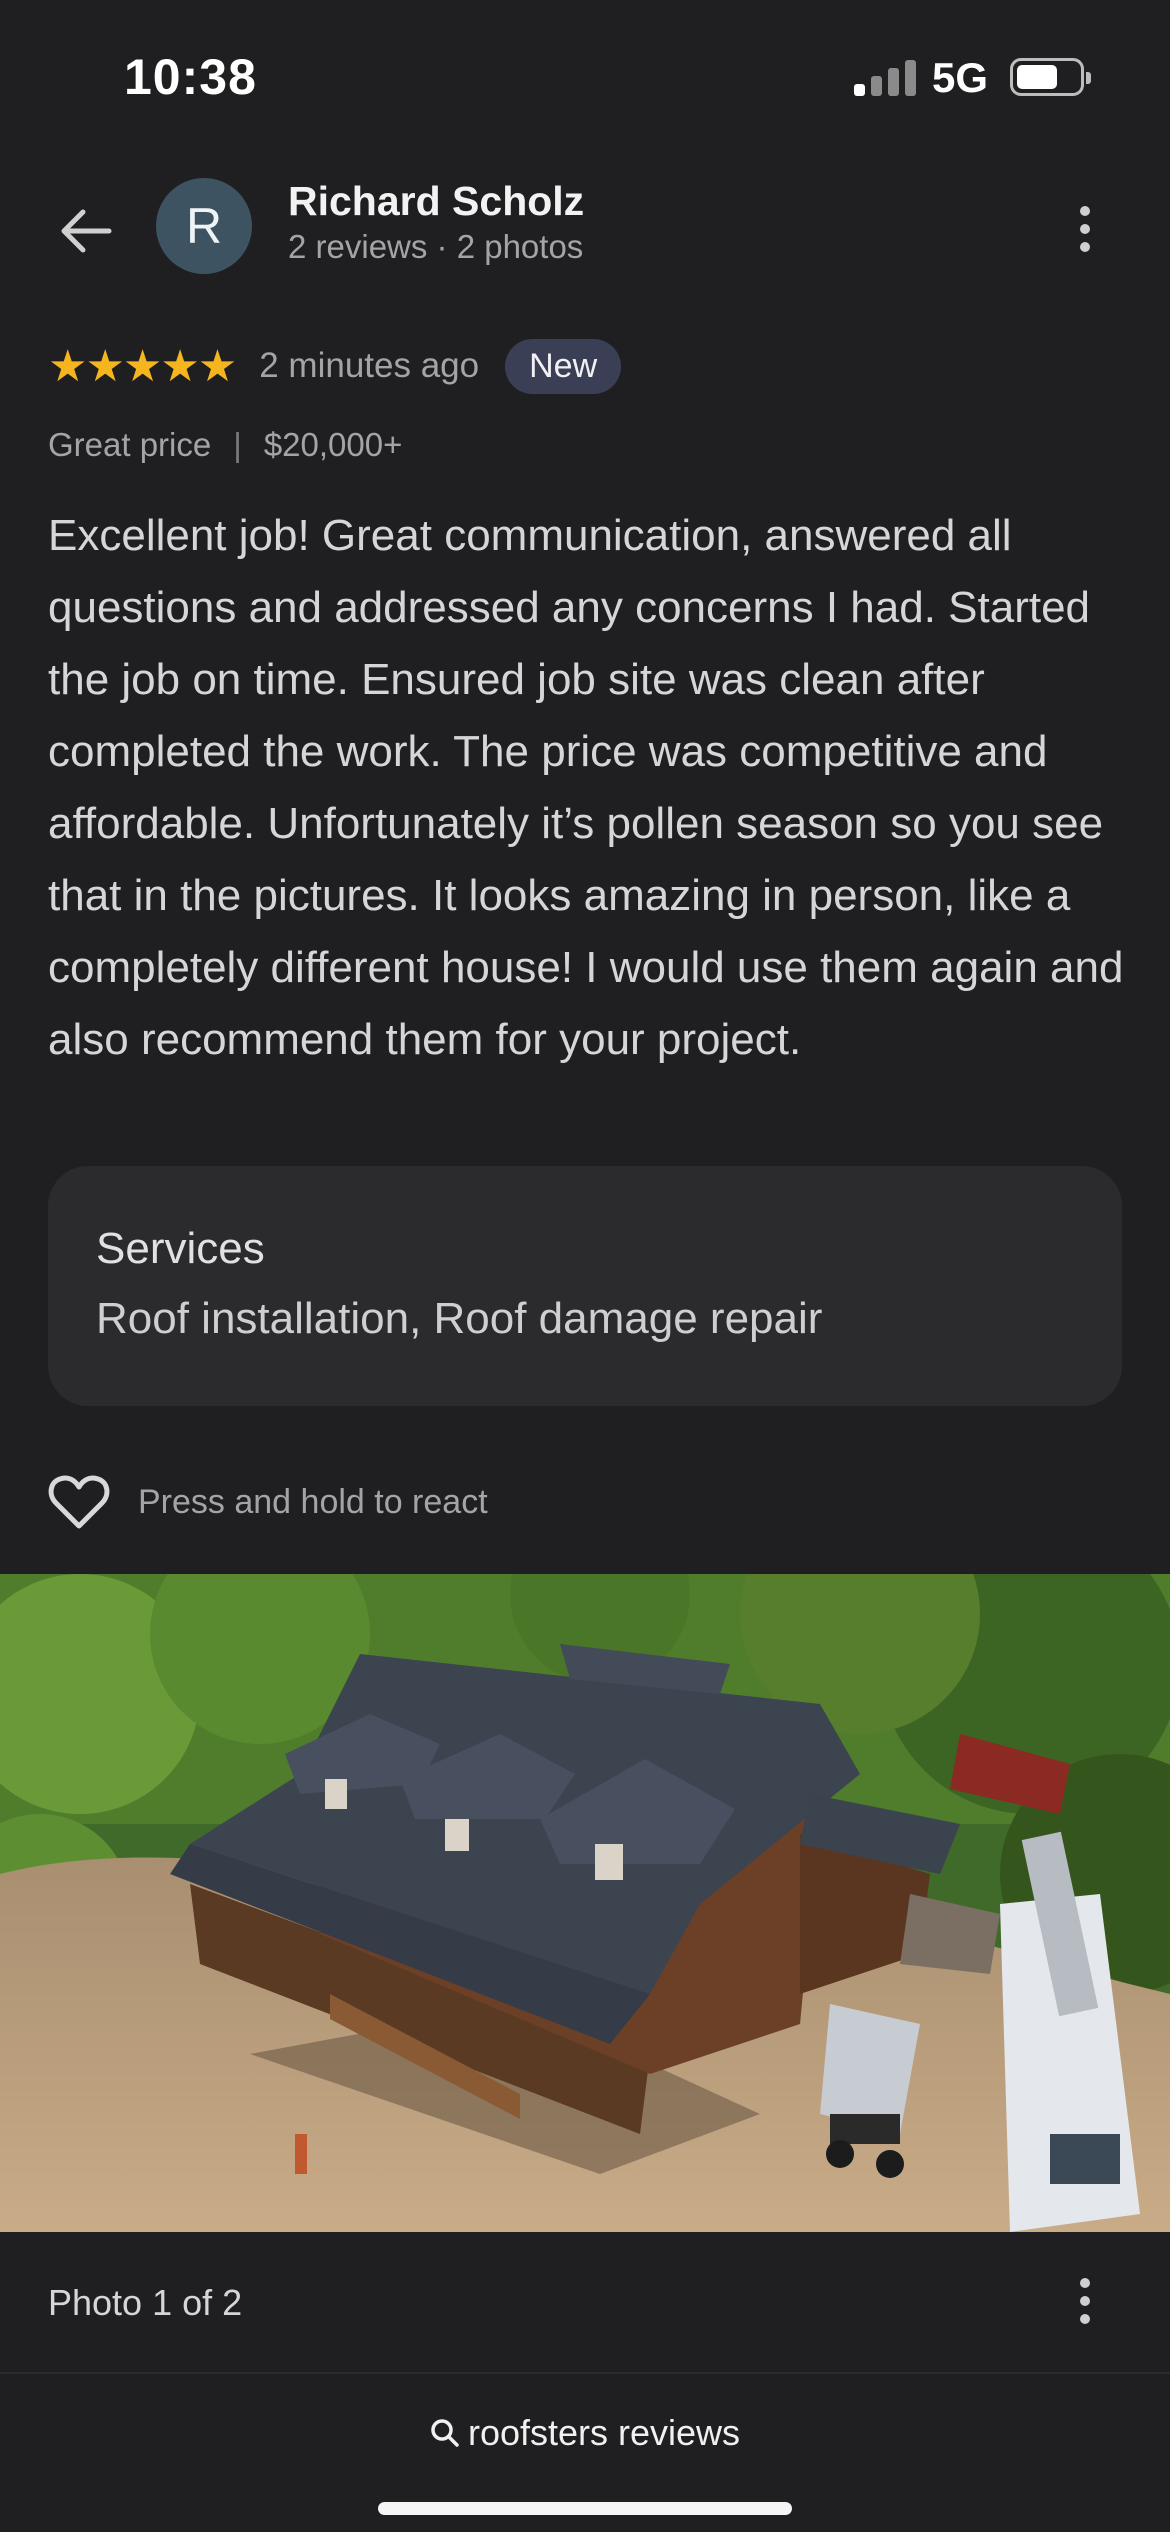  I want to click on search-query-link: roofsters reviews, so click(585, 2433).